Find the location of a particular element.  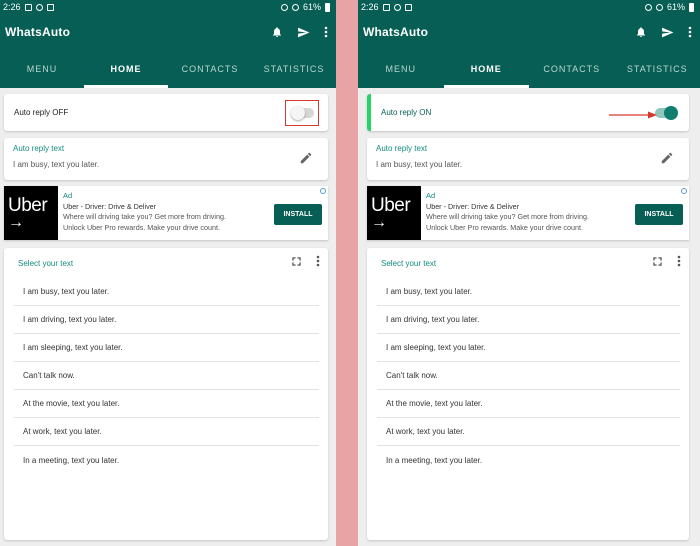

auto-reply-card: Auto reply OFF is located at coordinates (166, 112).